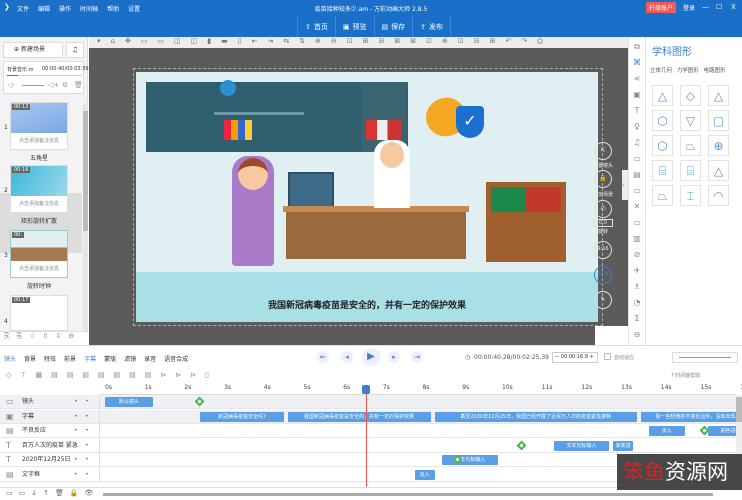 The image size is (742, 500). Describe the element at coordinates (70, 358) in the screenshot. I see `timeline-tool-3: 前景` at that location.